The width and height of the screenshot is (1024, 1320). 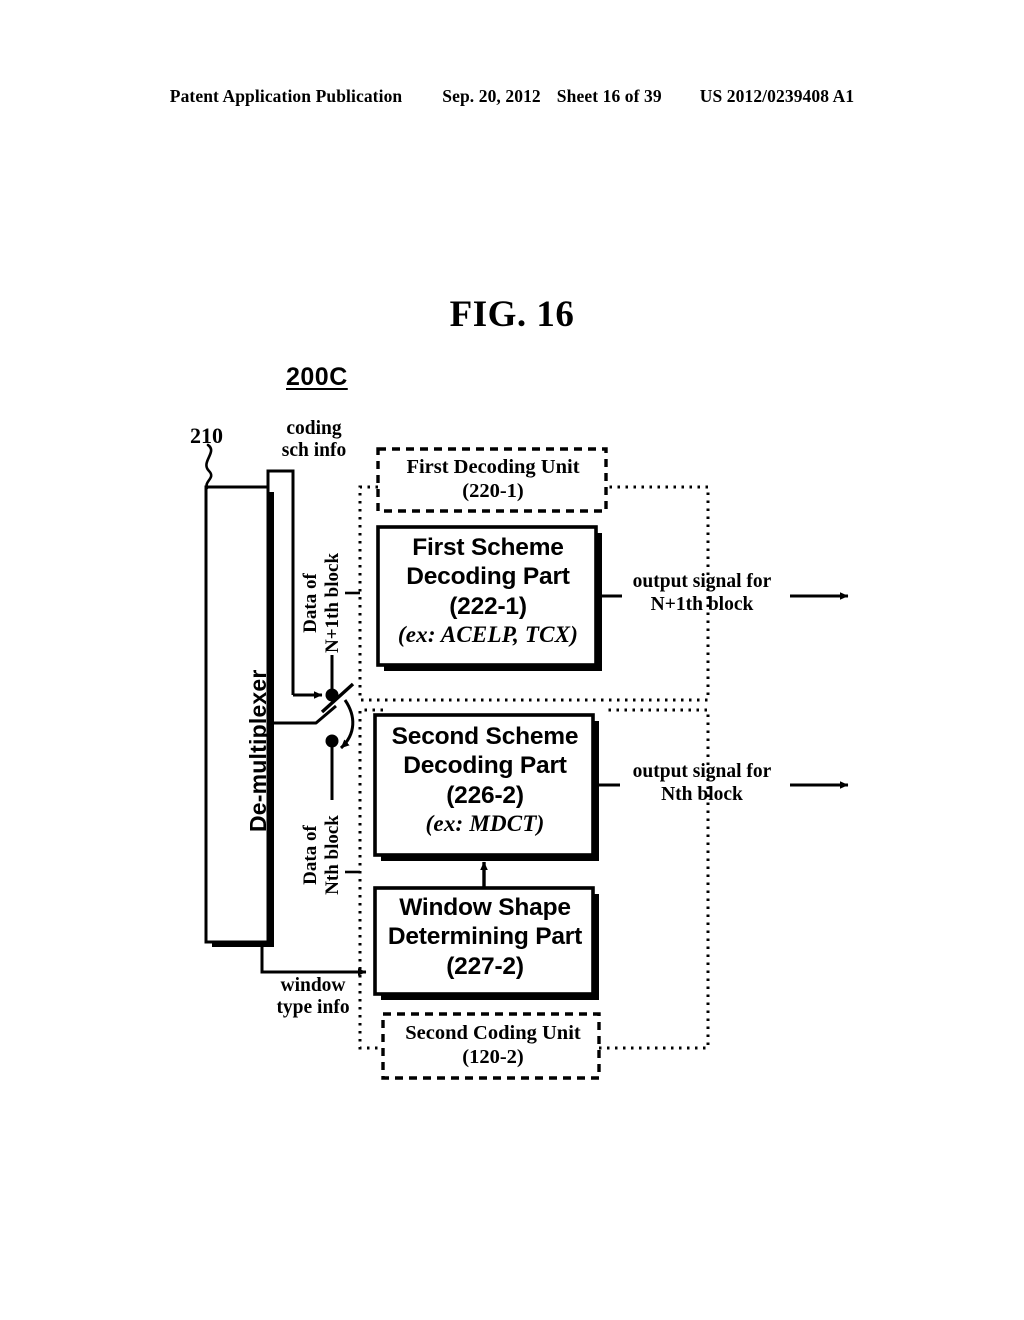 What do you see at coordinates (702, 581) in the screenshot?
I see `output-signal-1-line1: output signal for` at bounding box center [702, 581].